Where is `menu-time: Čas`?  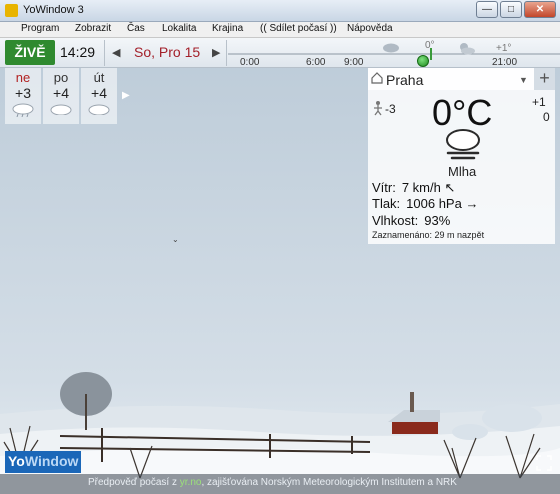
menu-time: Čas is located at coordinates (136, 28).